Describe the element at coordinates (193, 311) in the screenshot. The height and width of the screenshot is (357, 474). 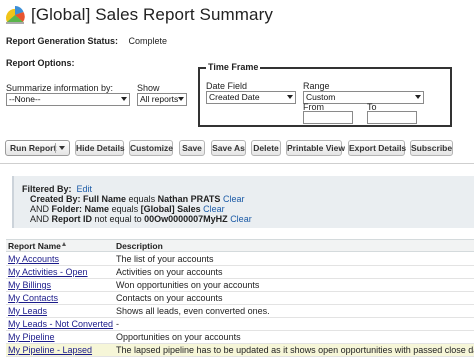
I see `report-description: Shows all leads, even converted ones.` at that location.